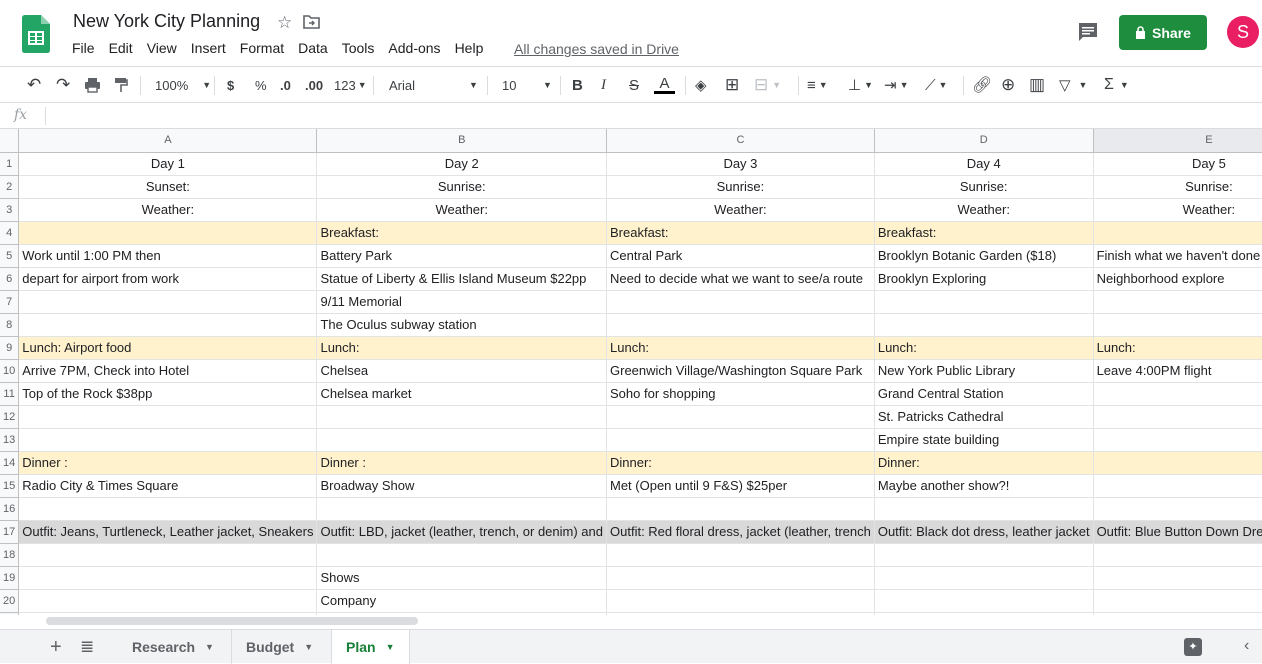 This screenshot has width=1262, height=664. Describe the element at coordinates (311, 21) in the screenshot. I see `move-to-folder-icon` at that location.